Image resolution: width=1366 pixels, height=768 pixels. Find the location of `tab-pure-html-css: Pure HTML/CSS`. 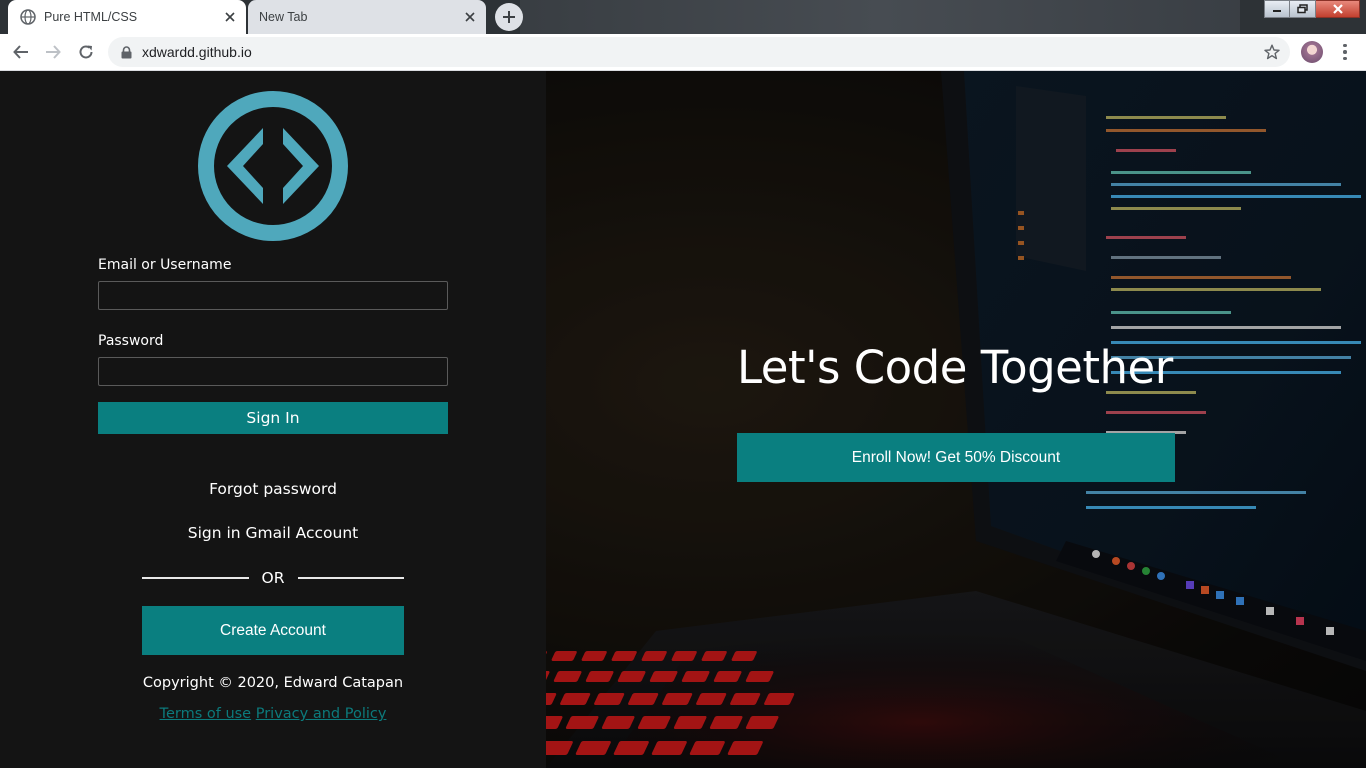

tab-pure-html-css: Pure HTML/CSS is located at coordinates (127, 17).